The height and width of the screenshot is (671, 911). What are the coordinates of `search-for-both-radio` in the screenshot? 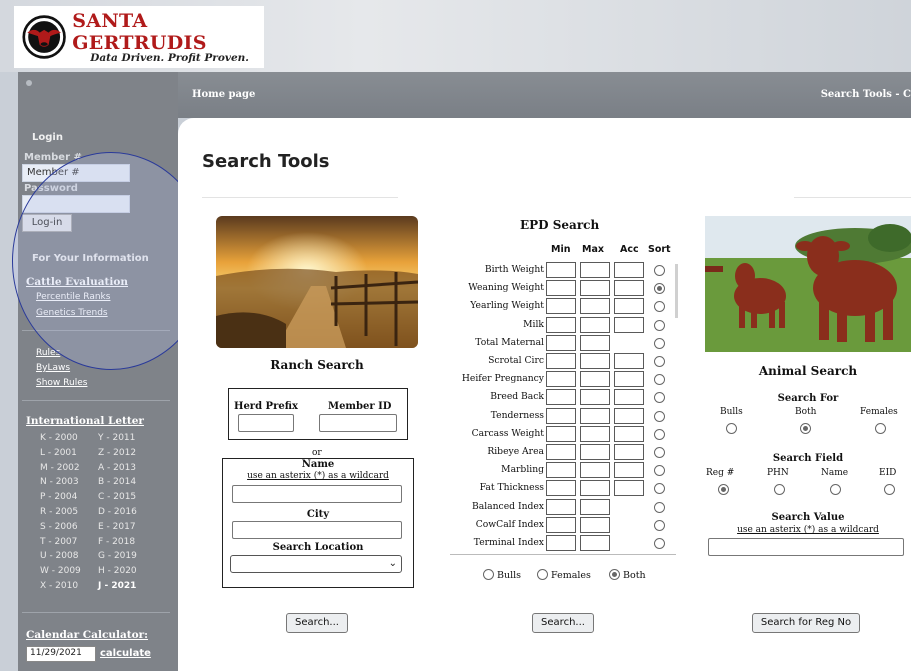 It's located at (805, 428).